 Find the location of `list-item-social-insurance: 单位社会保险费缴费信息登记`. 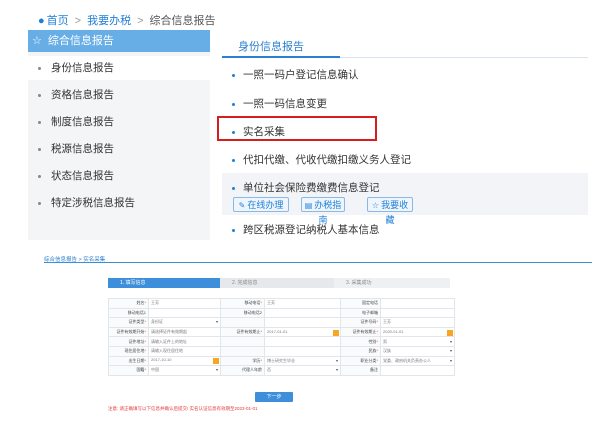

list-item-social-insurance: 单位社会保险费缴费信息登记 is located at coordinates (306, 187).